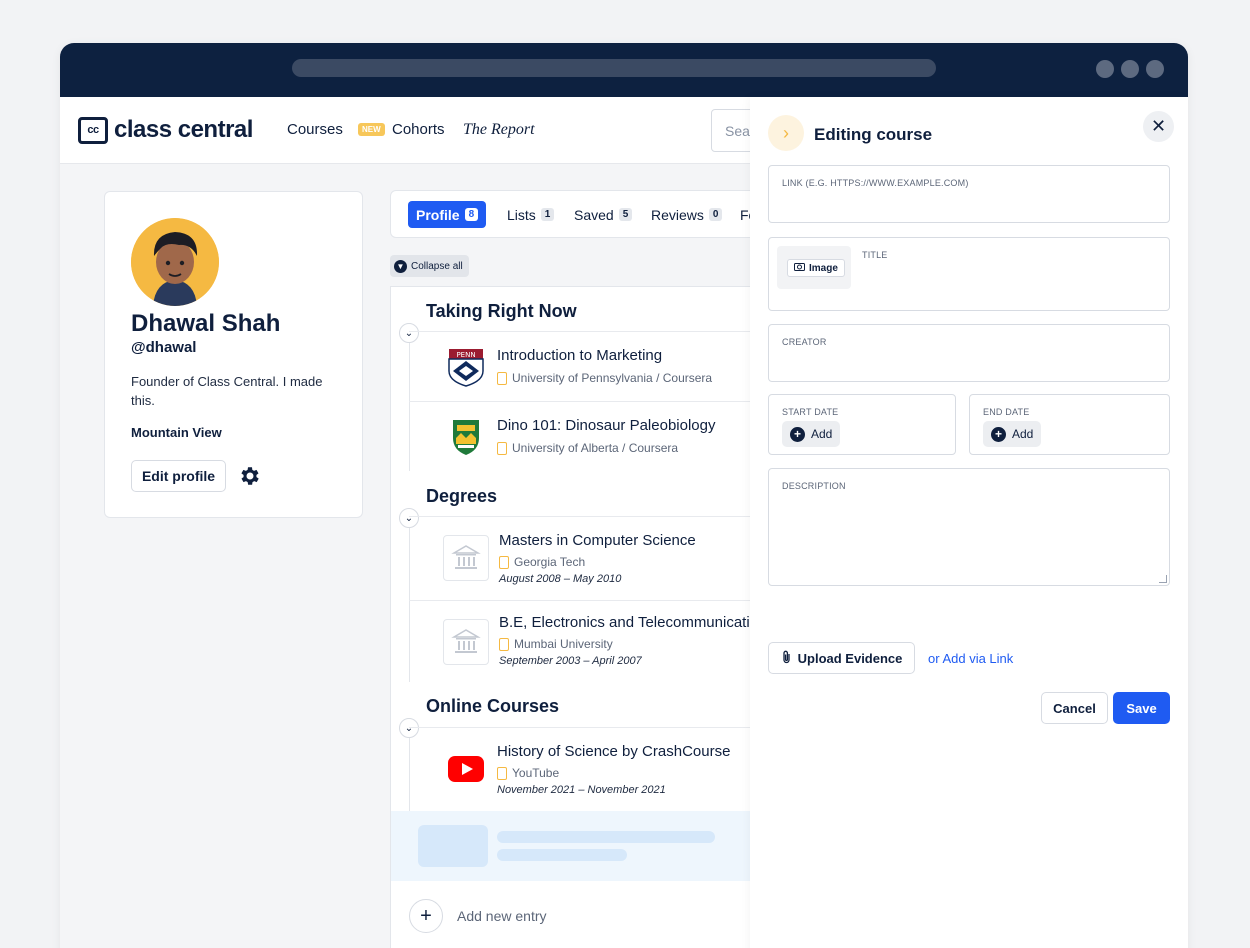 The height and width of the screenshot is (948, 1250). Describe the element at coordinates (970, 658) in the screenshot. I see `add-via-link: or Add via Link` at that location.